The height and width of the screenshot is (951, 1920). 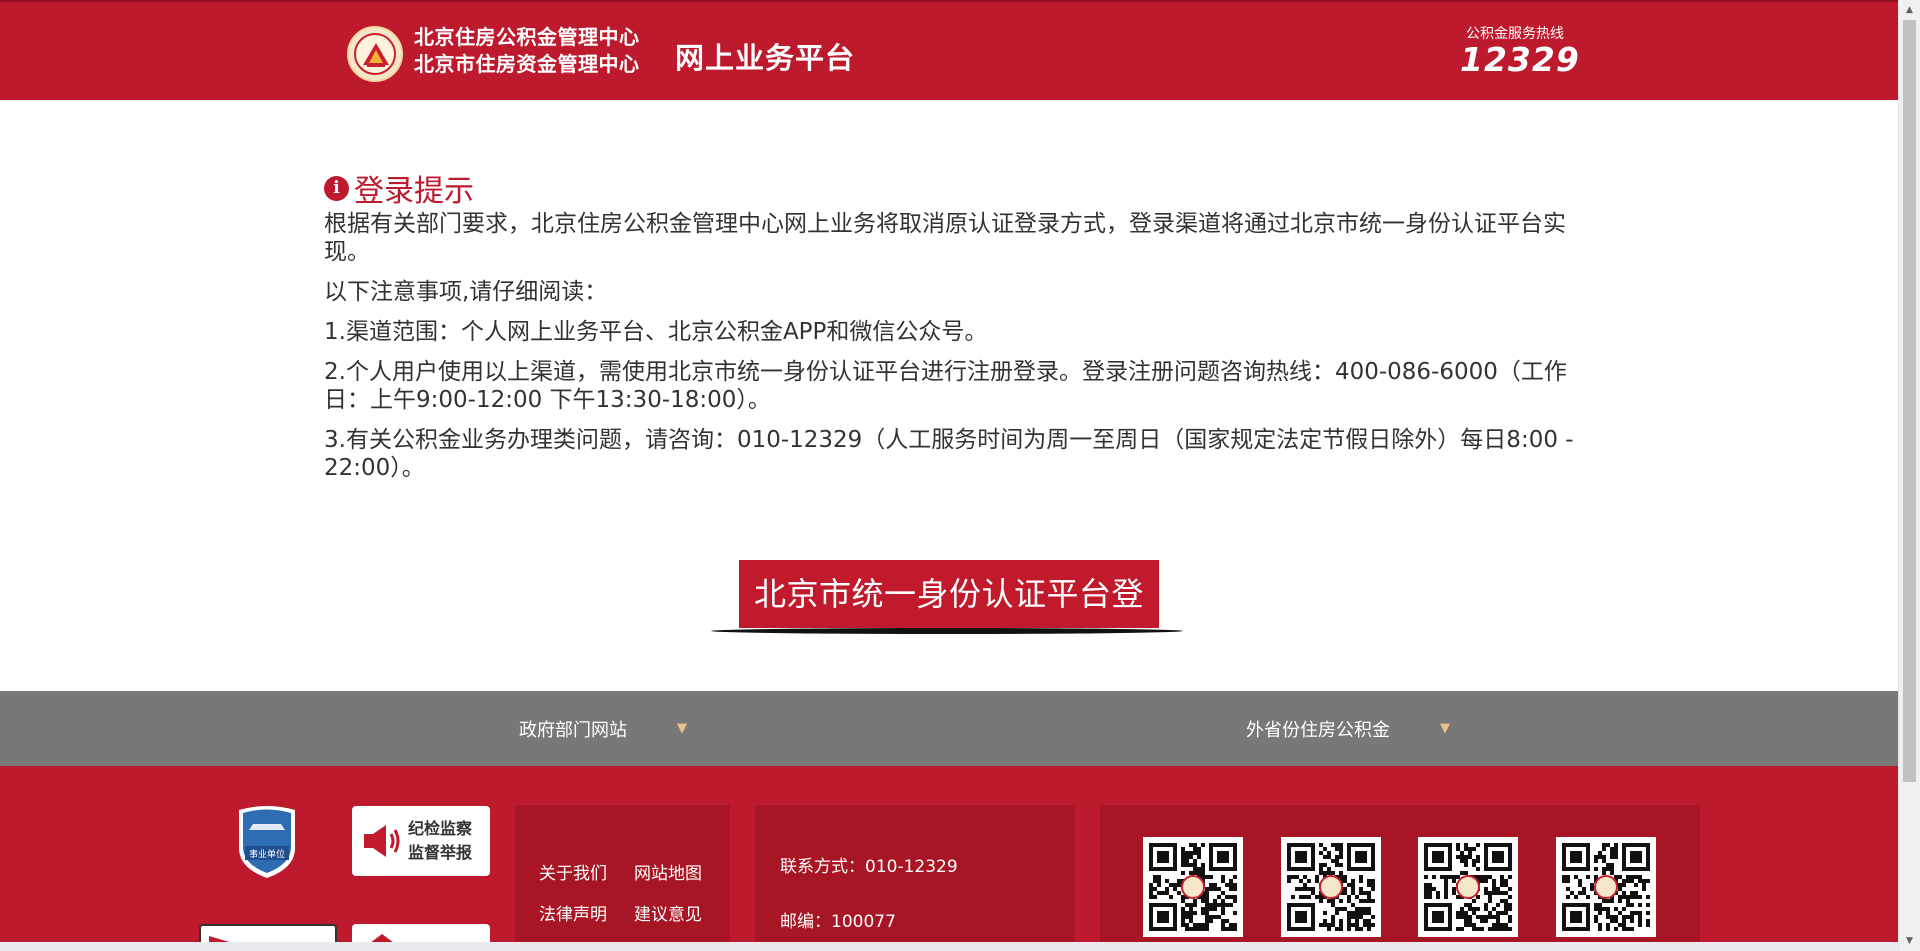 What do you see at coordinates (622, 878) in the screenshot?
I see `footer-links-panel: 关于我们 网站地图 法律声明 建议意见` at bounding box center [622, 878].